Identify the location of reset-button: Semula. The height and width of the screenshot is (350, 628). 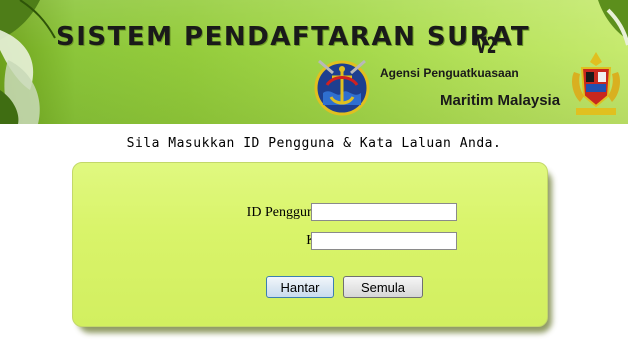
(383, 287).